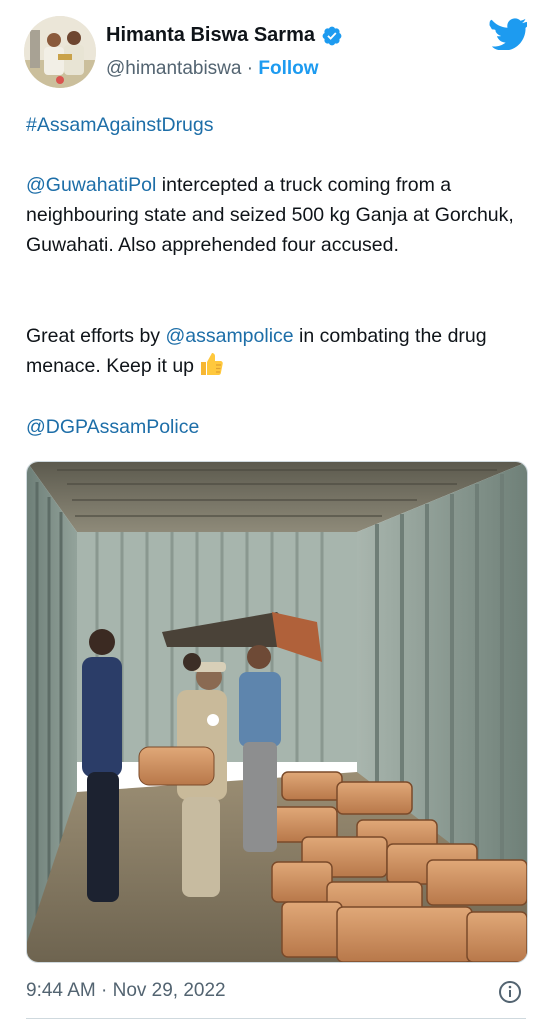  I want to click on avatar, so click(60, 52).